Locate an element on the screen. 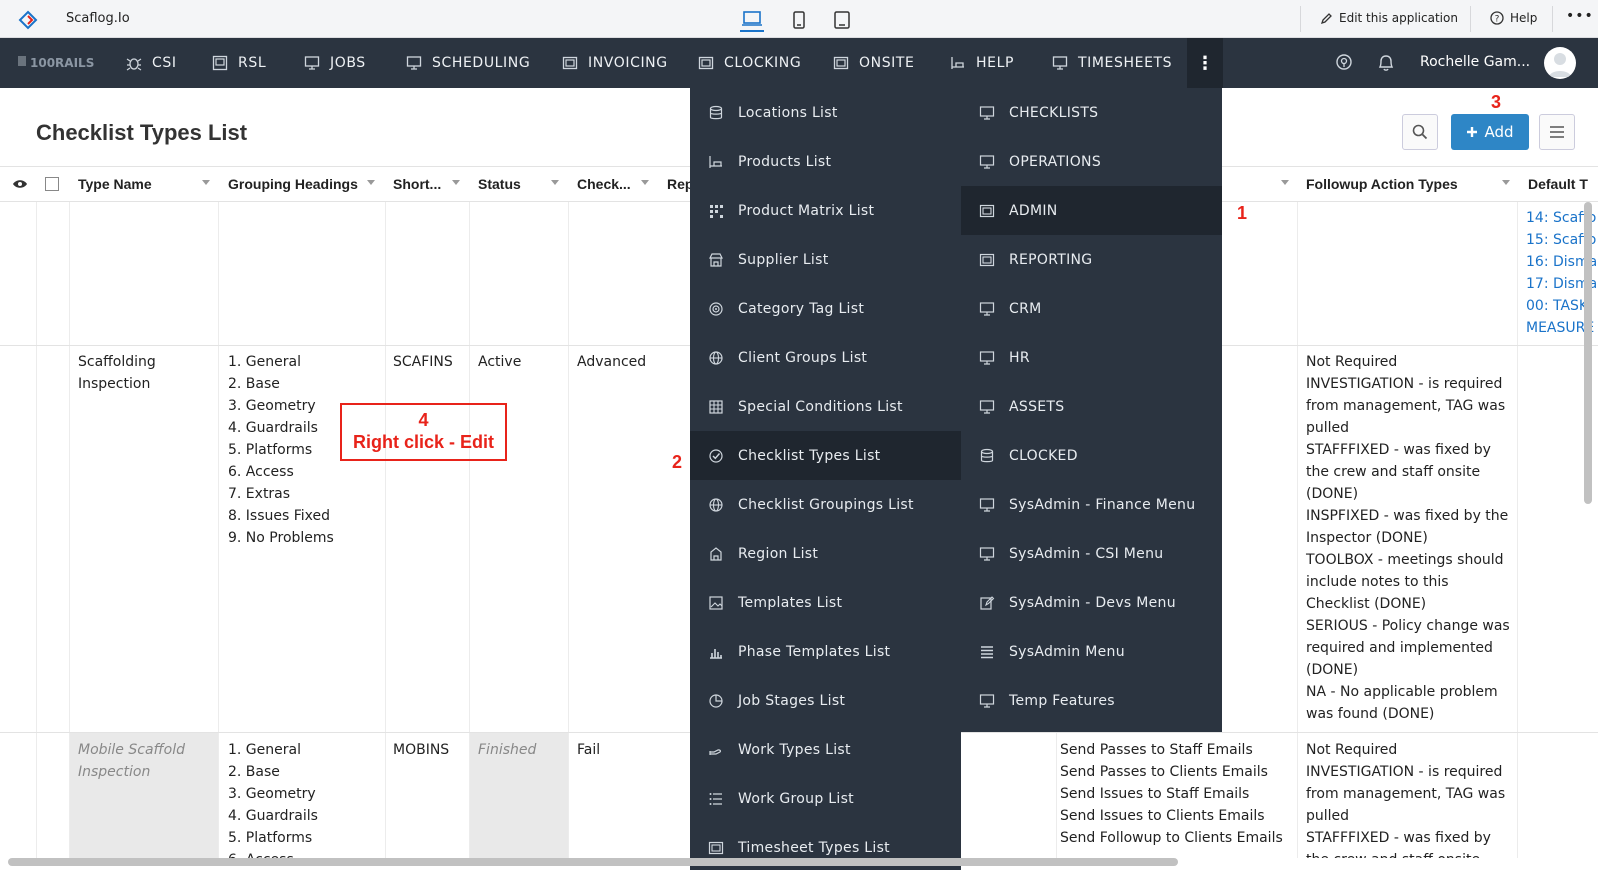  status-cell: Active is located at coordinates (500, 362).